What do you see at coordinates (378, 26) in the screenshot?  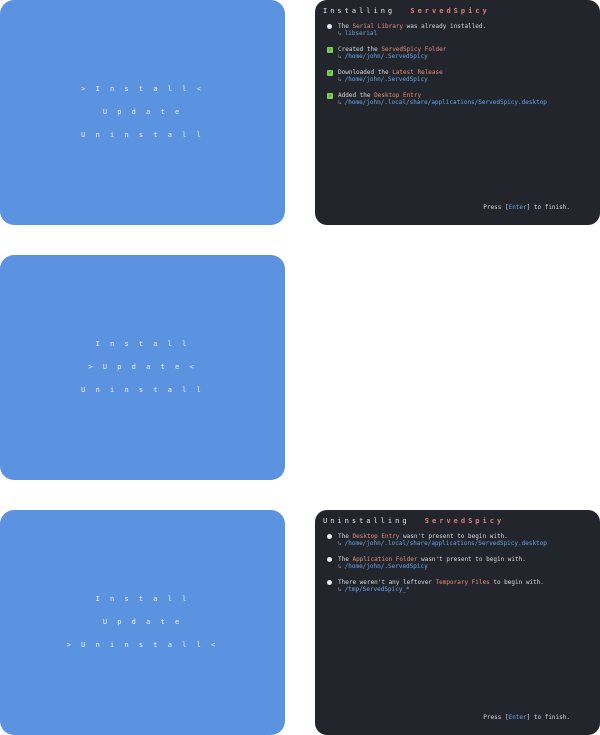 I see `entry-highlight: Serial Library` at bounding box center [378, 26].